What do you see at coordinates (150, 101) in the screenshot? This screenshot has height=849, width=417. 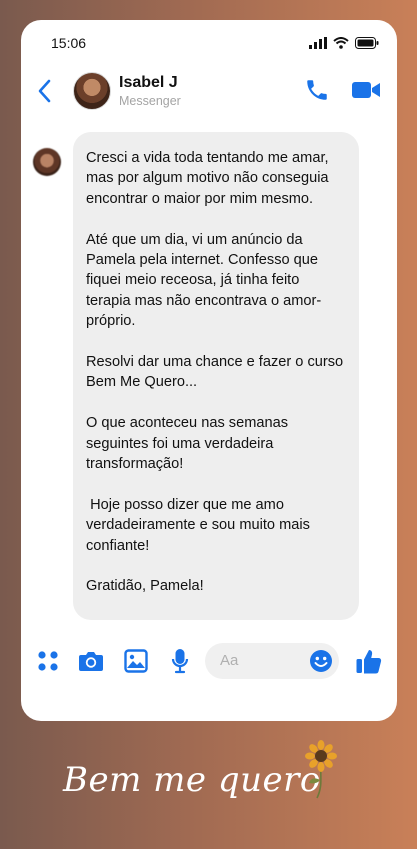 I see `contact-subtitle: Messenger` at bounding box center [150, 101].